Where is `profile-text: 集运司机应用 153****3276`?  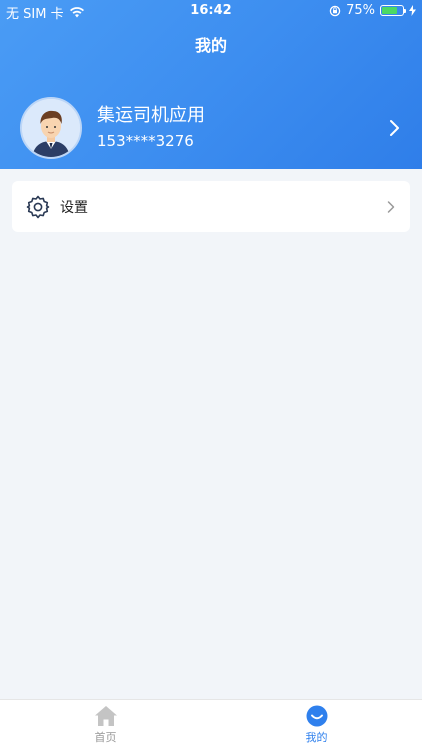
profile-text: 集运司机应用 153****3276 is located at coordinates (242, 128).